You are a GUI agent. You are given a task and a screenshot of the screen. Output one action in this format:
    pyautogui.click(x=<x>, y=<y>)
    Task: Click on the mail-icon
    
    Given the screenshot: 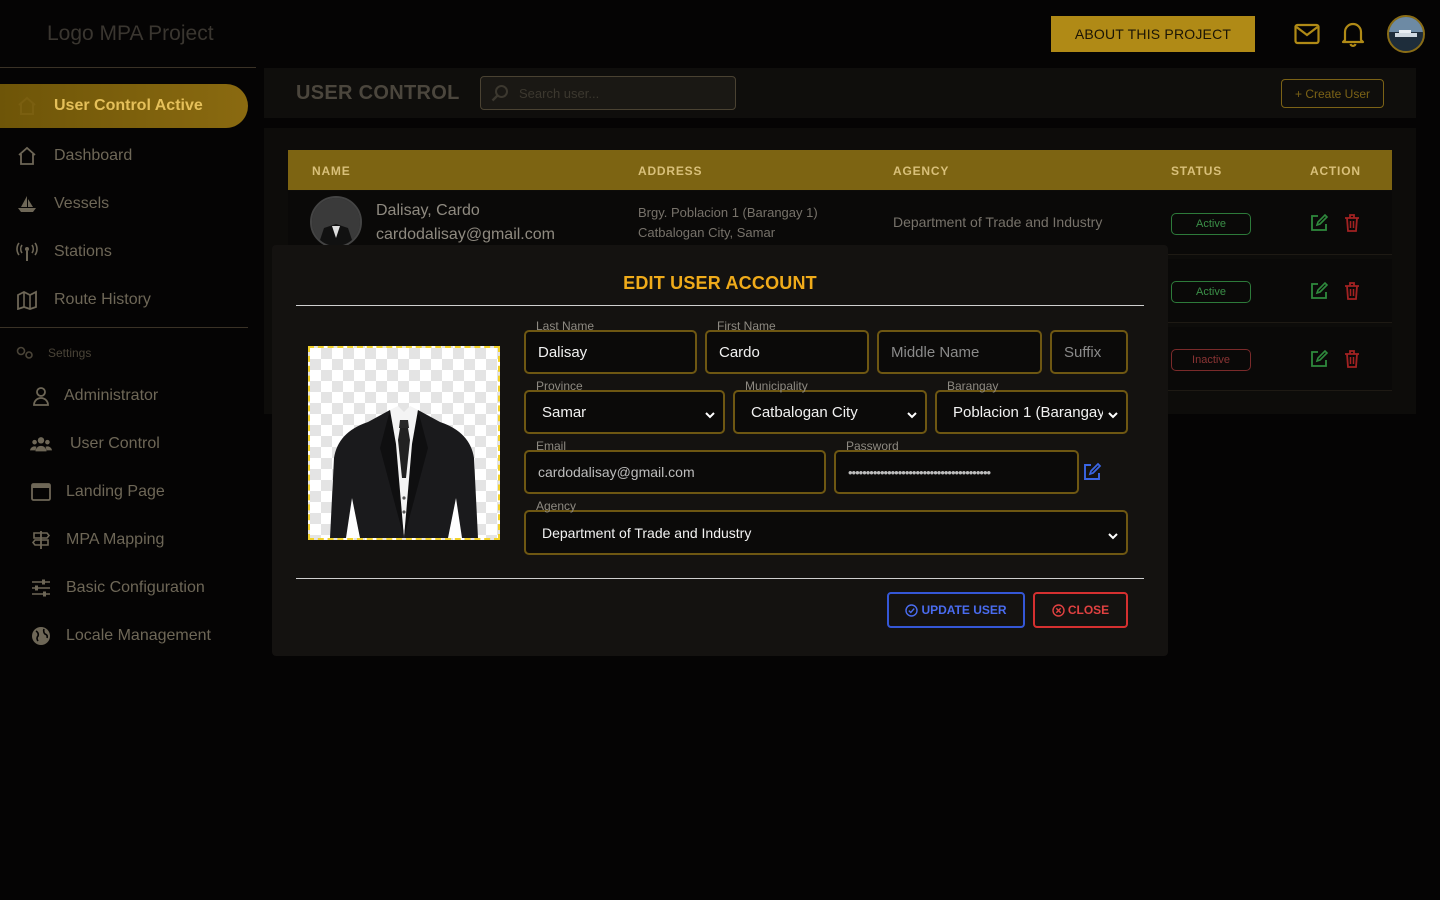 What is the action you would take?
    pyautogui.click(x=1307, y=34)
    